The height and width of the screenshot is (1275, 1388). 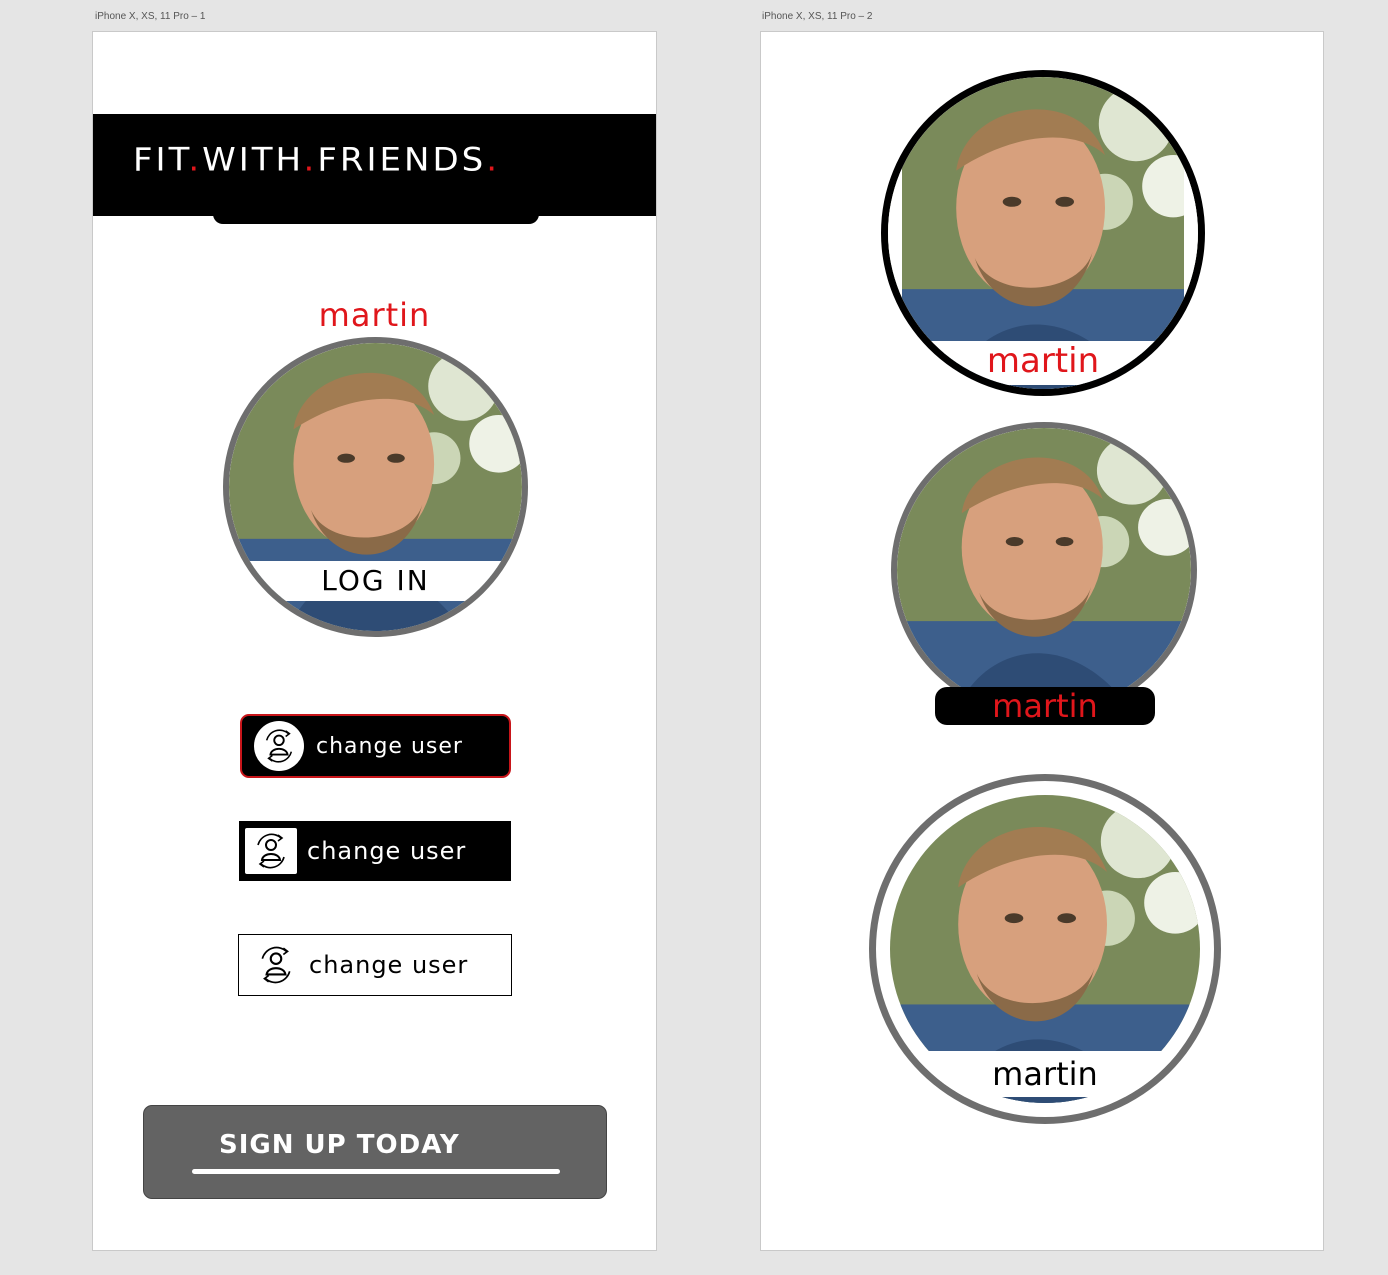 I want to click on logo-word-friends: FRIENDS, so click(x=402, y=160).